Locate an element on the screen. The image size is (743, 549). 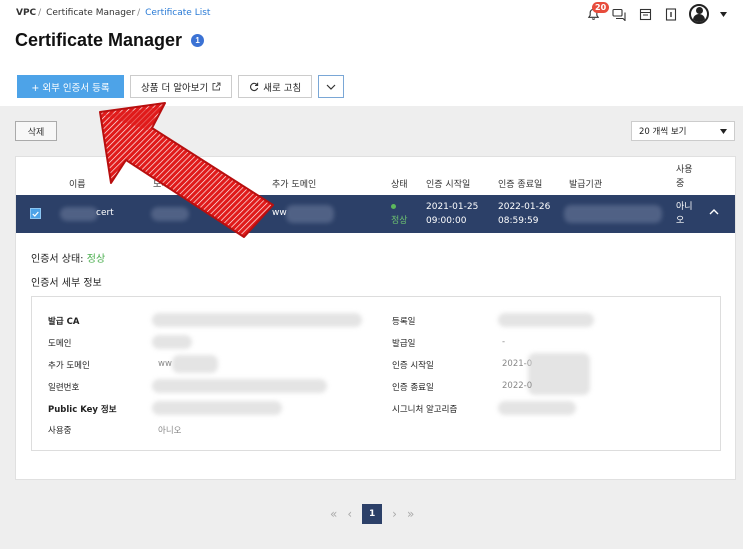
register-external-cert-button: + 외부 인증서 등록 is located at coordinates (70, 86).